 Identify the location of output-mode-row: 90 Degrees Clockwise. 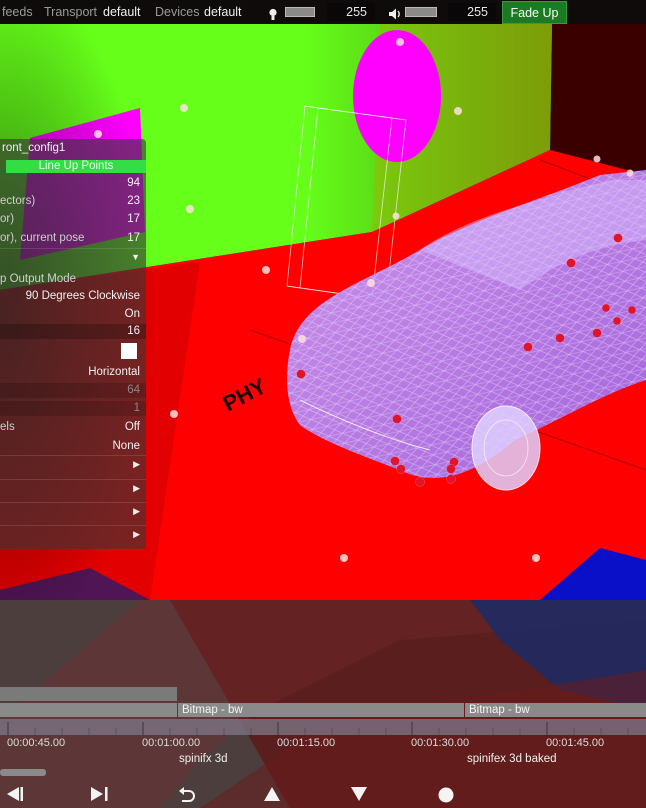
(73, 296).